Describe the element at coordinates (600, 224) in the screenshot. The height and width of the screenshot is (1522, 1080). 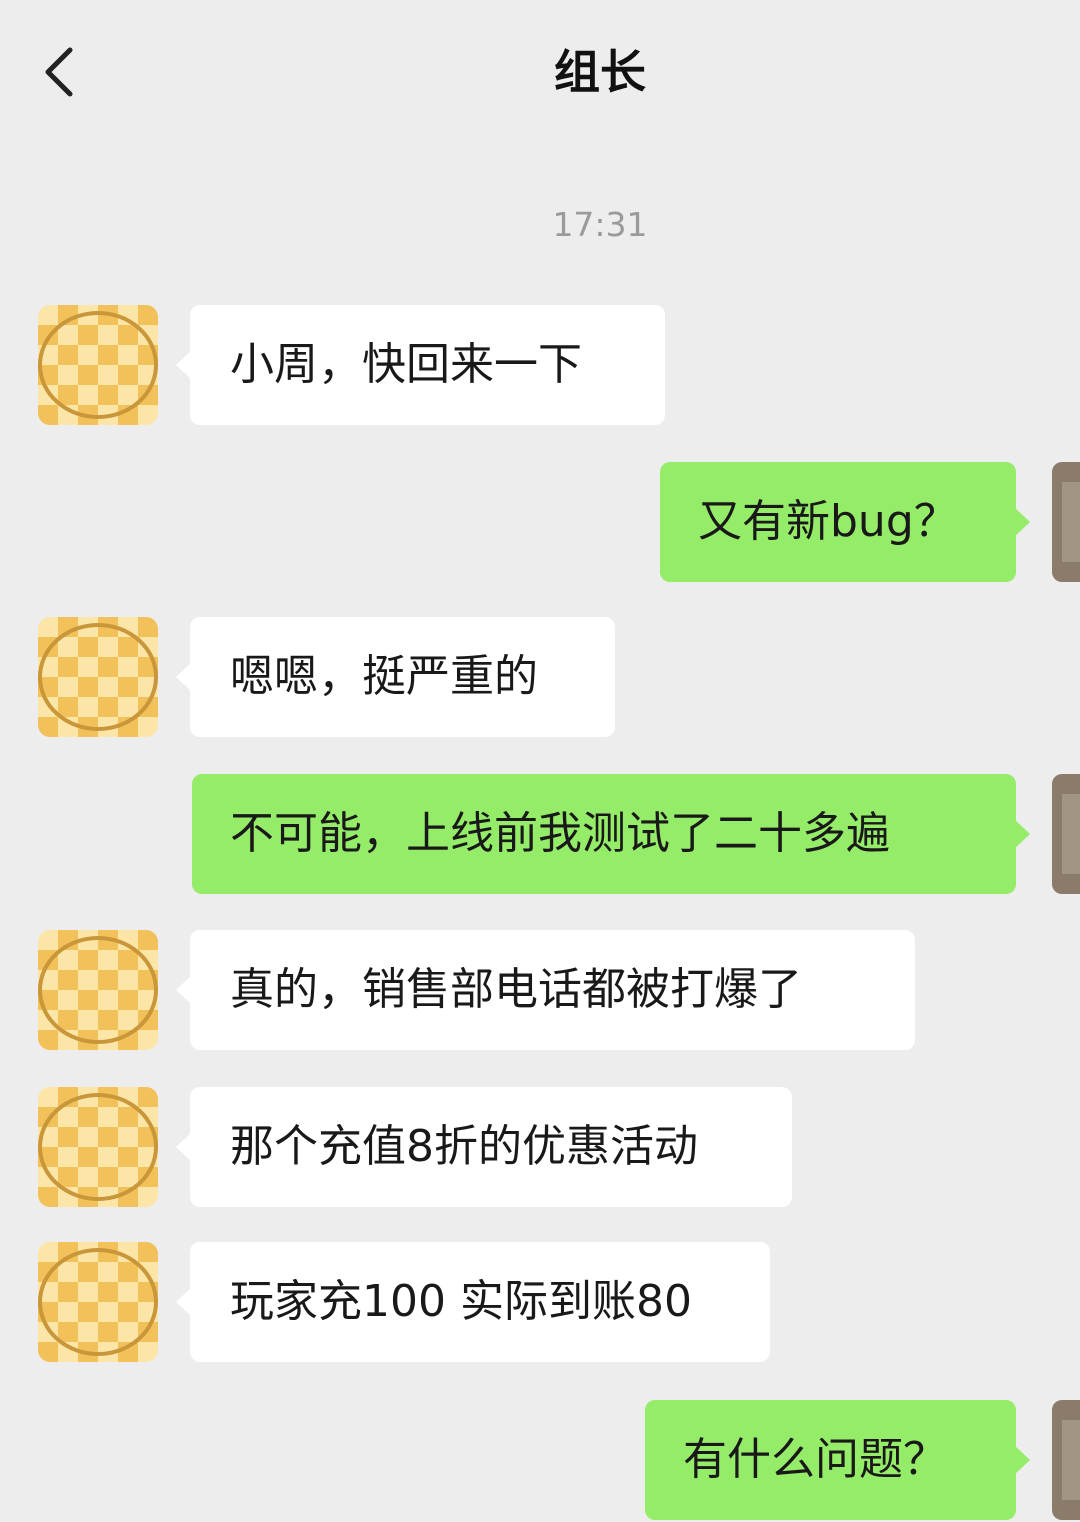
I see `message-timestamp: 17:31` at that location.